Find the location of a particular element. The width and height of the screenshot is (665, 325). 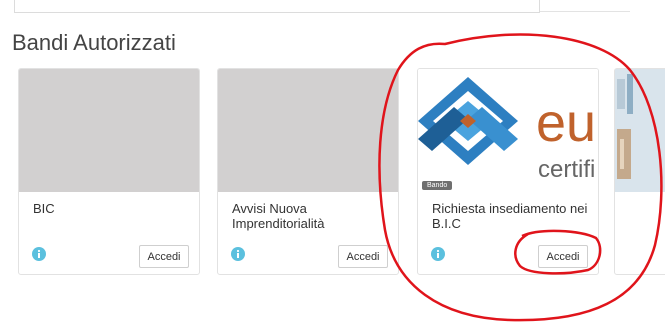

card-title: Richiesta insediamento nei B.I.C is located at coordinates (510, 216).